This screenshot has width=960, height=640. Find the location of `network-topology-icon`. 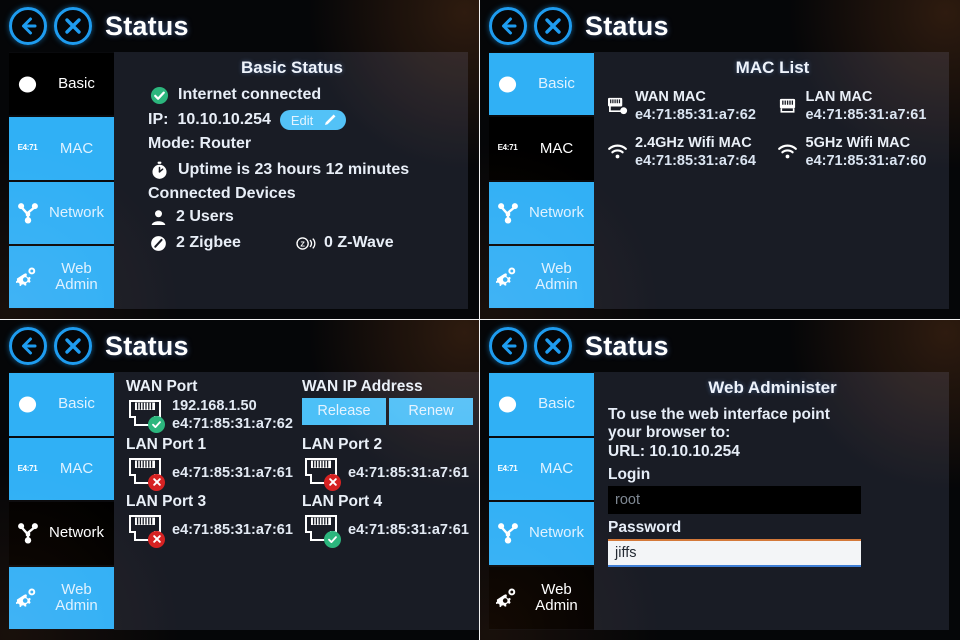

network-topology-icon is located at coordinates (507, 533).